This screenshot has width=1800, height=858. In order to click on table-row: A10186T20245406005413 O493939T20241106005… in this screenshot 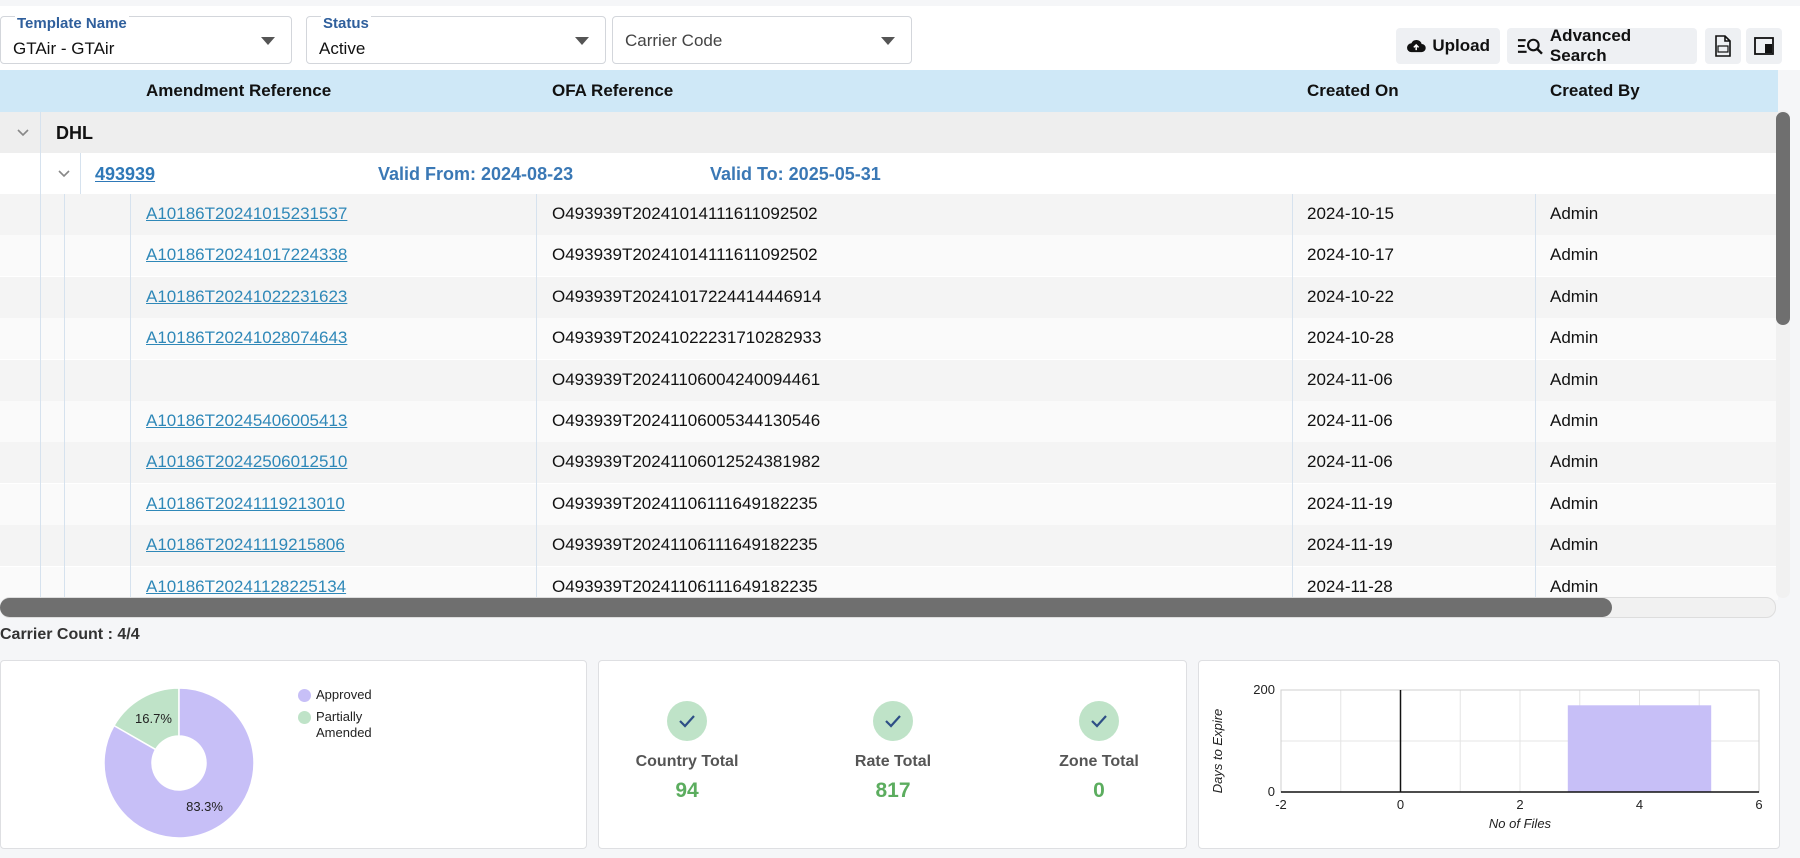, I will do `click(889, 422)`.